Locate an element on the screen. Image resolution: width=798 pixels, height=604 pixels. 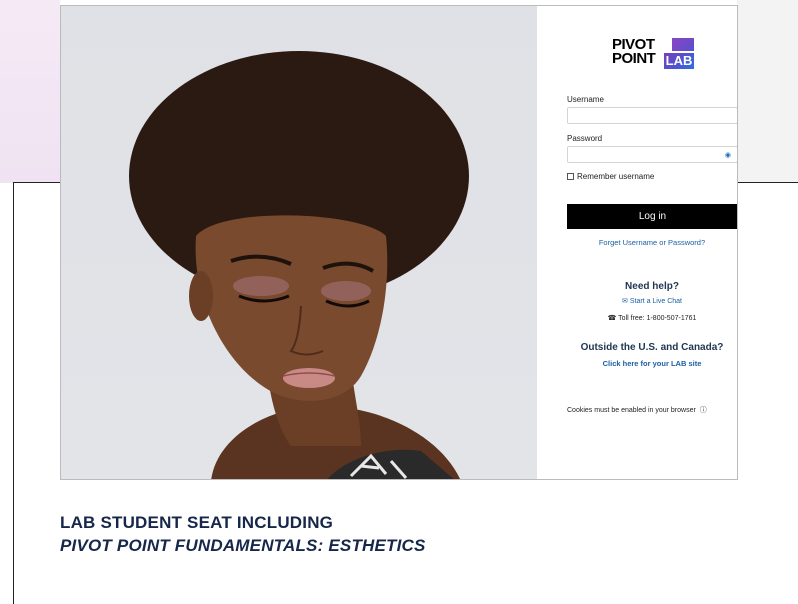
remember-username: Remember username is located at coordinates (610, 176).